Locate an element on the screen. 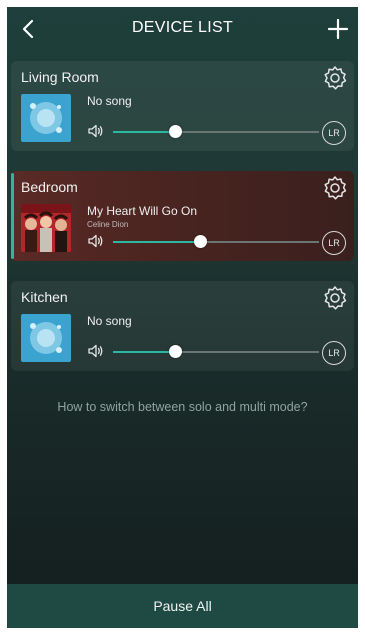 This screenshot has width=365, height=635. active-indicator is located at coordinates (12, 216).